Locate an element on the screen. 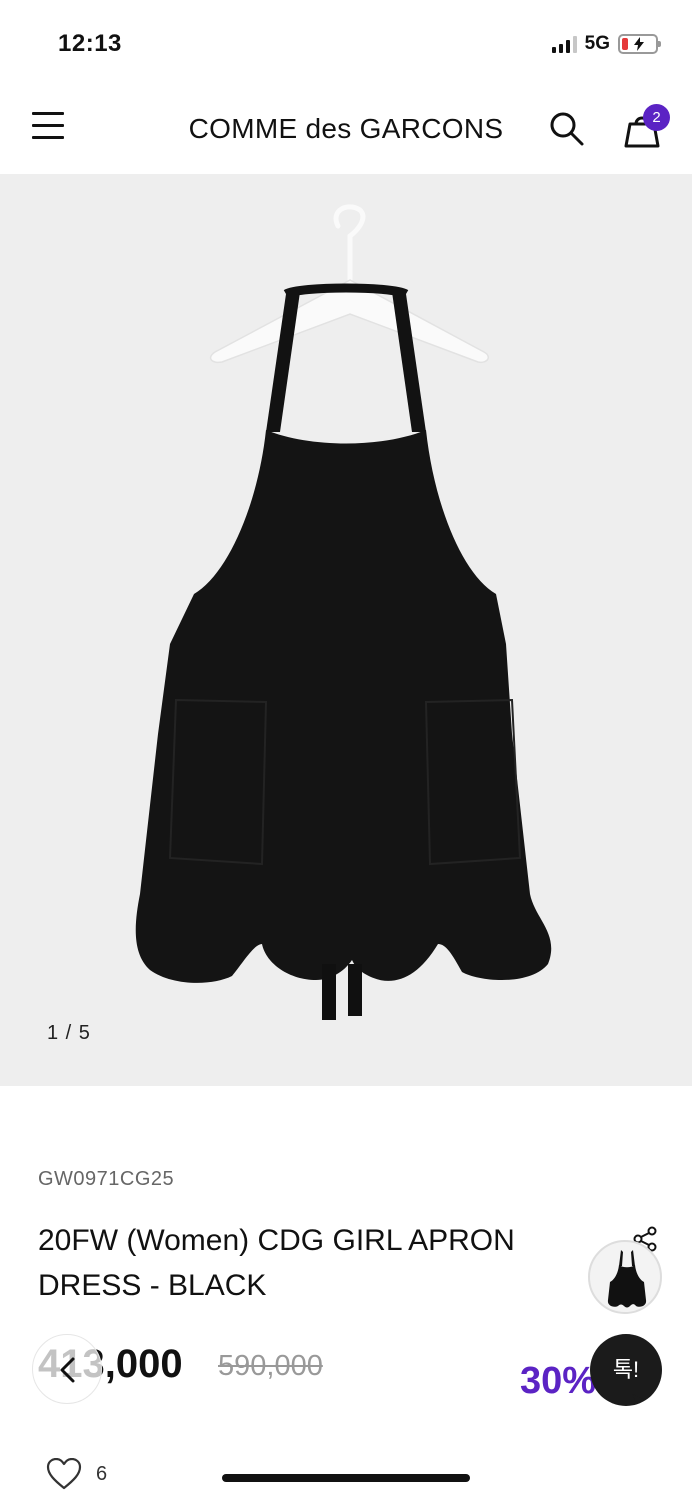  network-type: 5G is located at coordinates (597, 43).